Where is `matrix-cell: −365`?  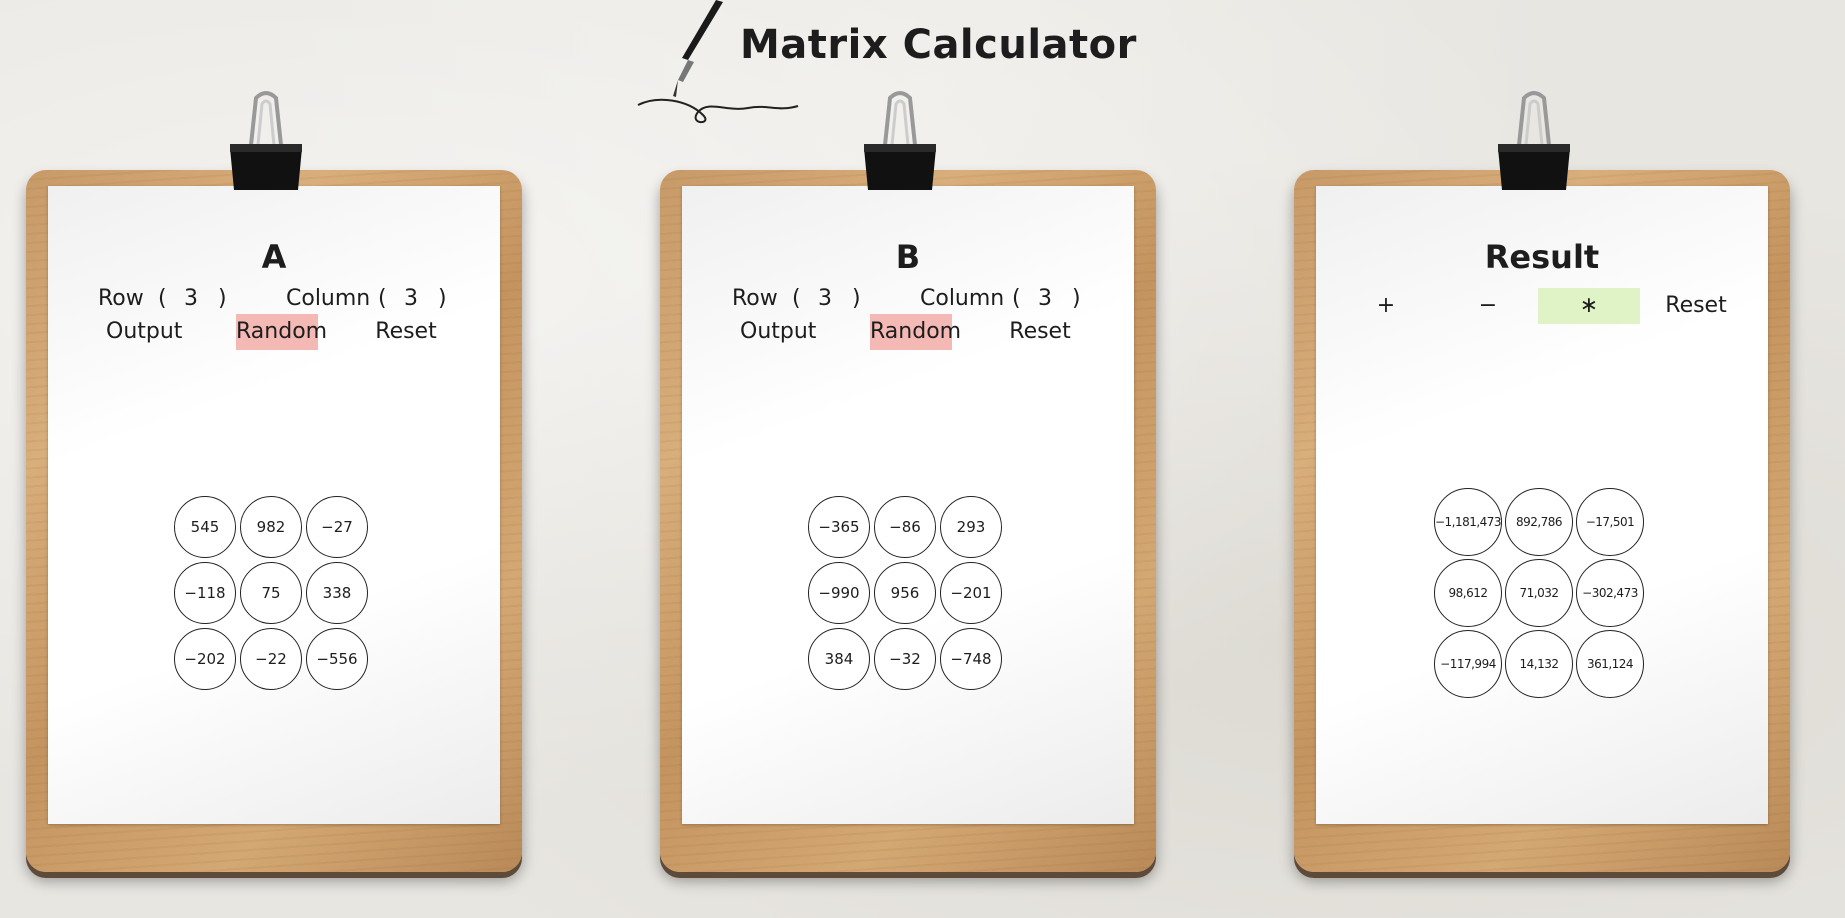 matrix-cell: −365 is located at coordinates (839, 527).